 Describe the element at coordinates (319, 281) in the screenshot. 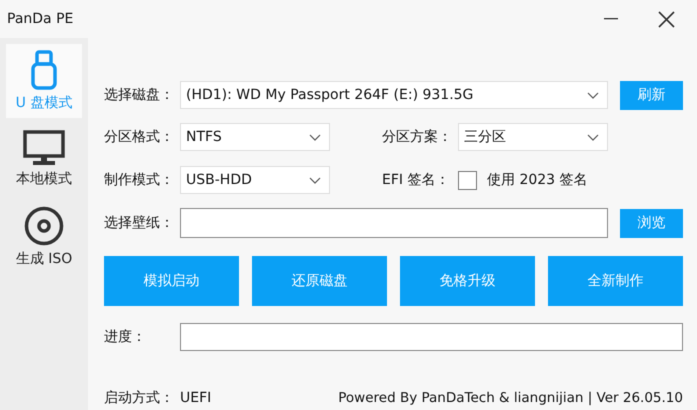

I see `action-button: 还原磁盘` at that location.